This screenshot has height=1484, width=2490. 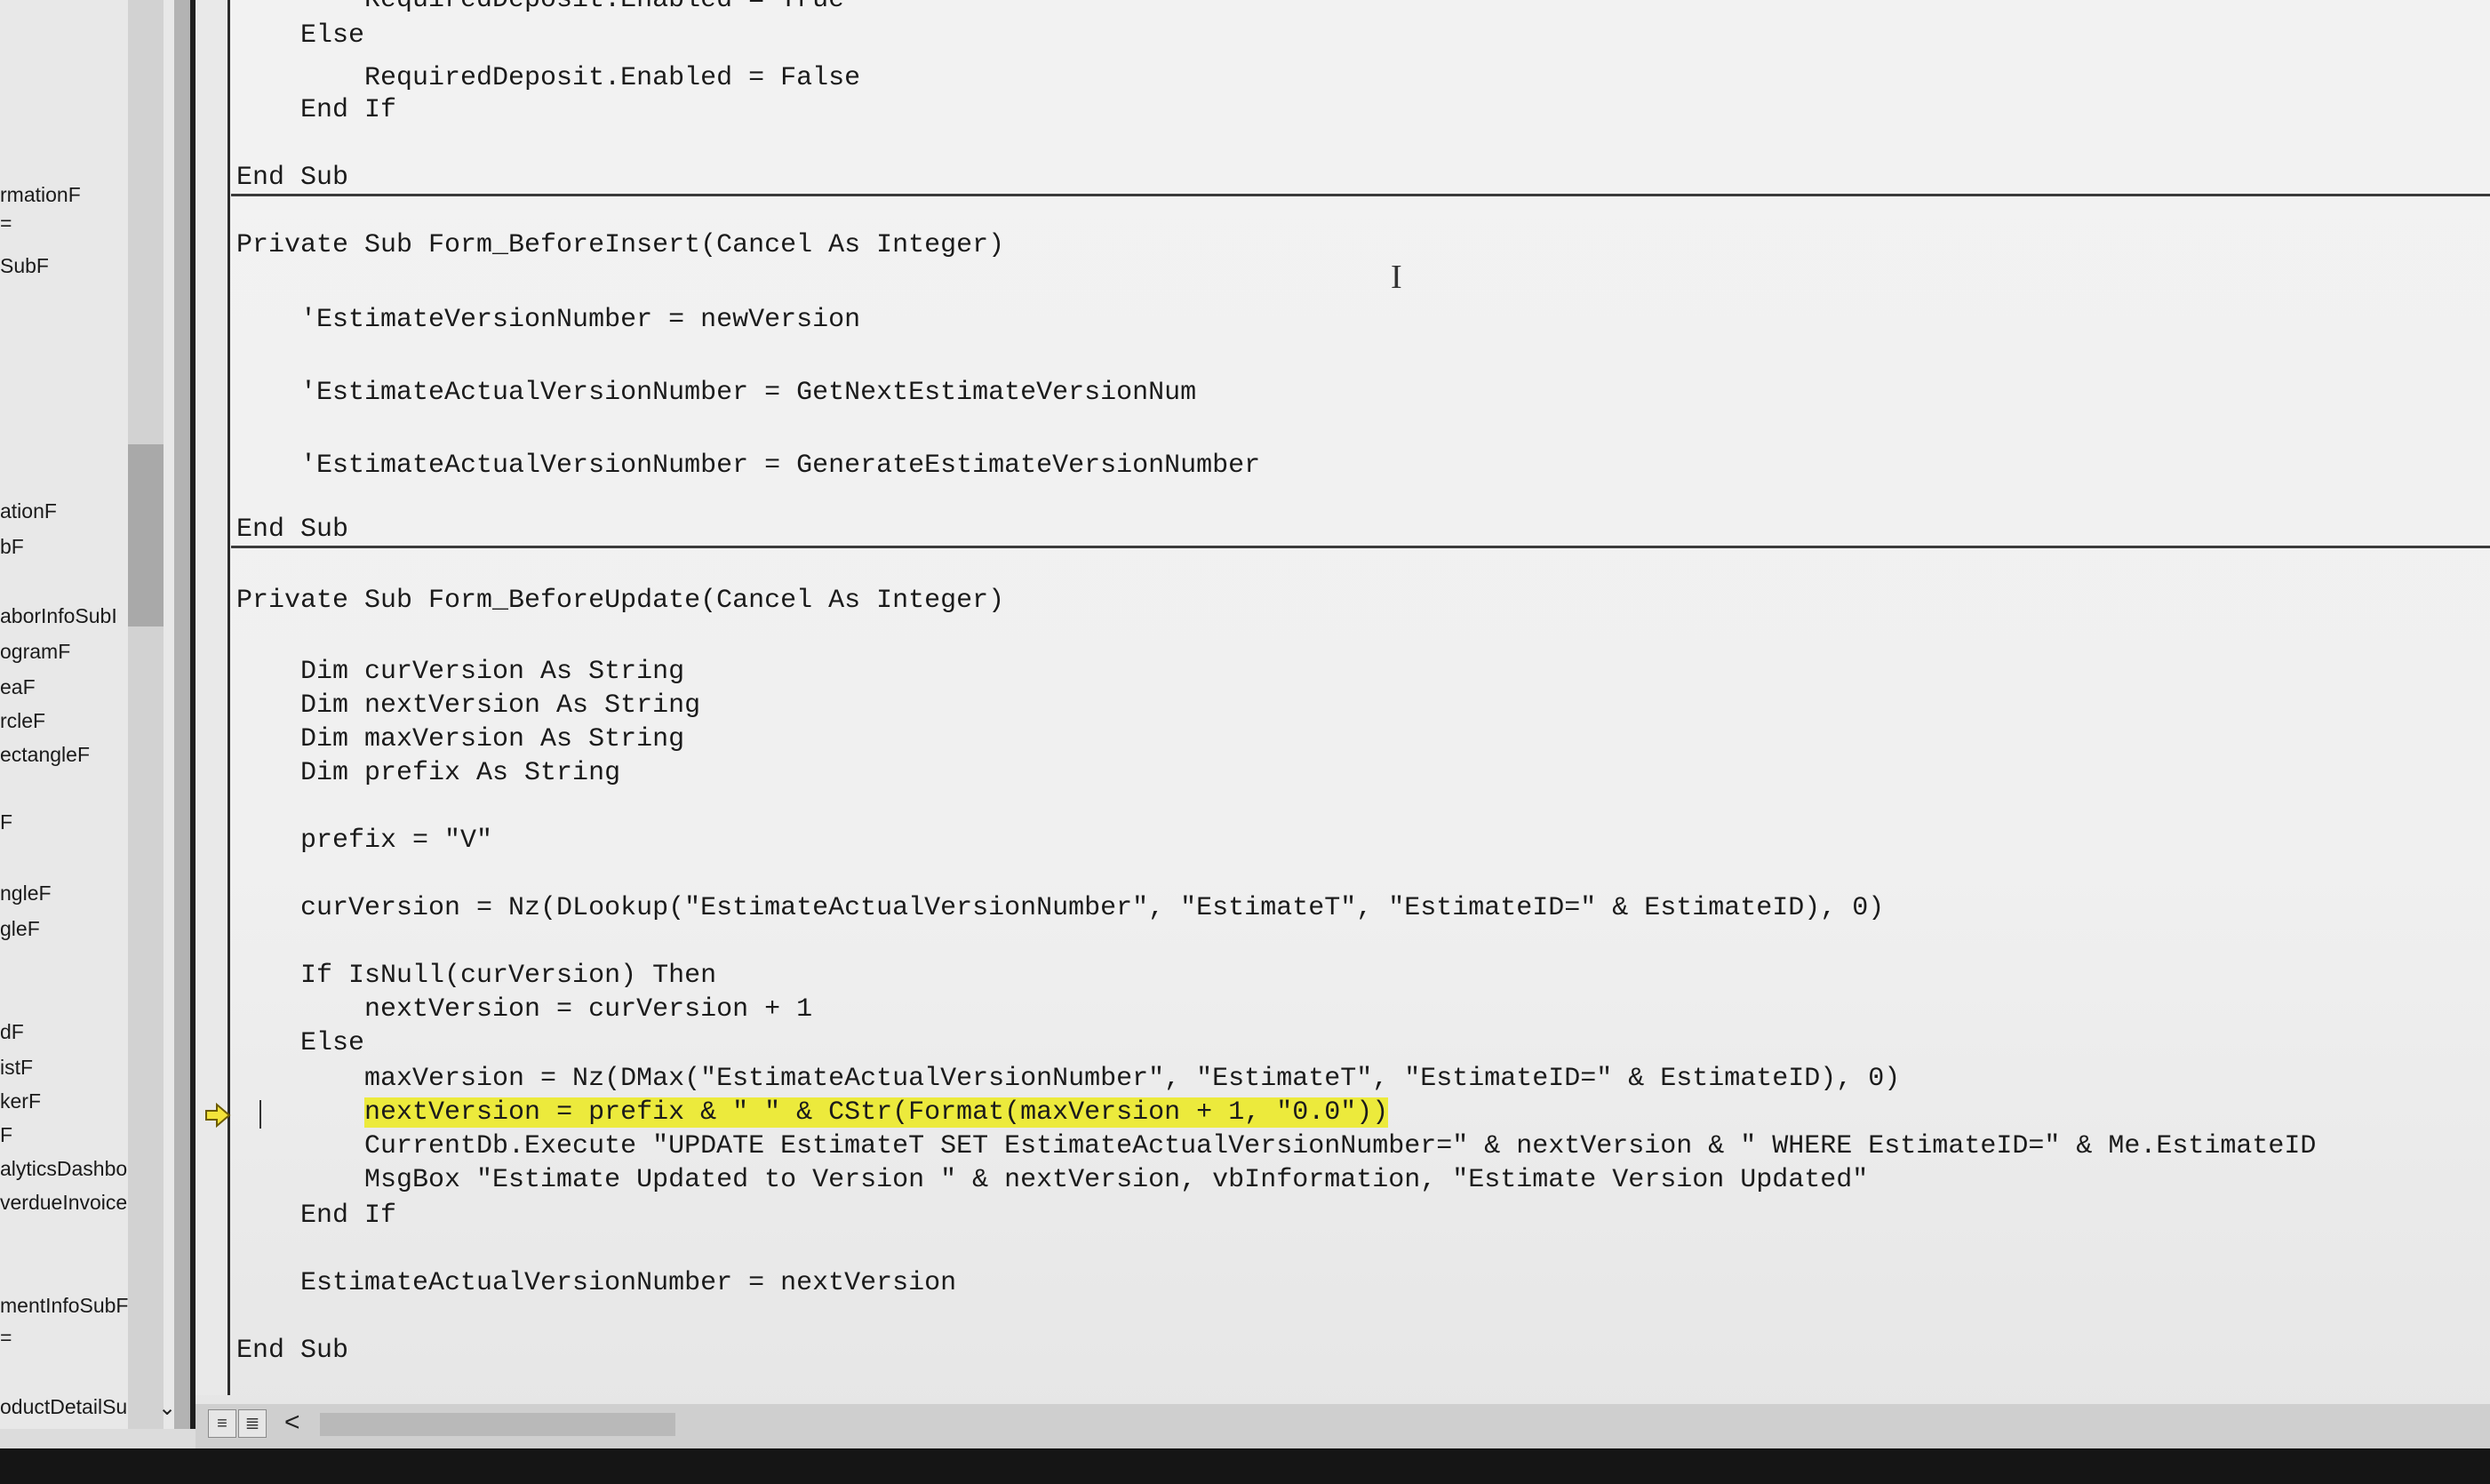 What do you see at coordinates (166, 1408) in the screenshot?
I see `chevron-down-icon: ⌄` at bounding box center [166, 1408].